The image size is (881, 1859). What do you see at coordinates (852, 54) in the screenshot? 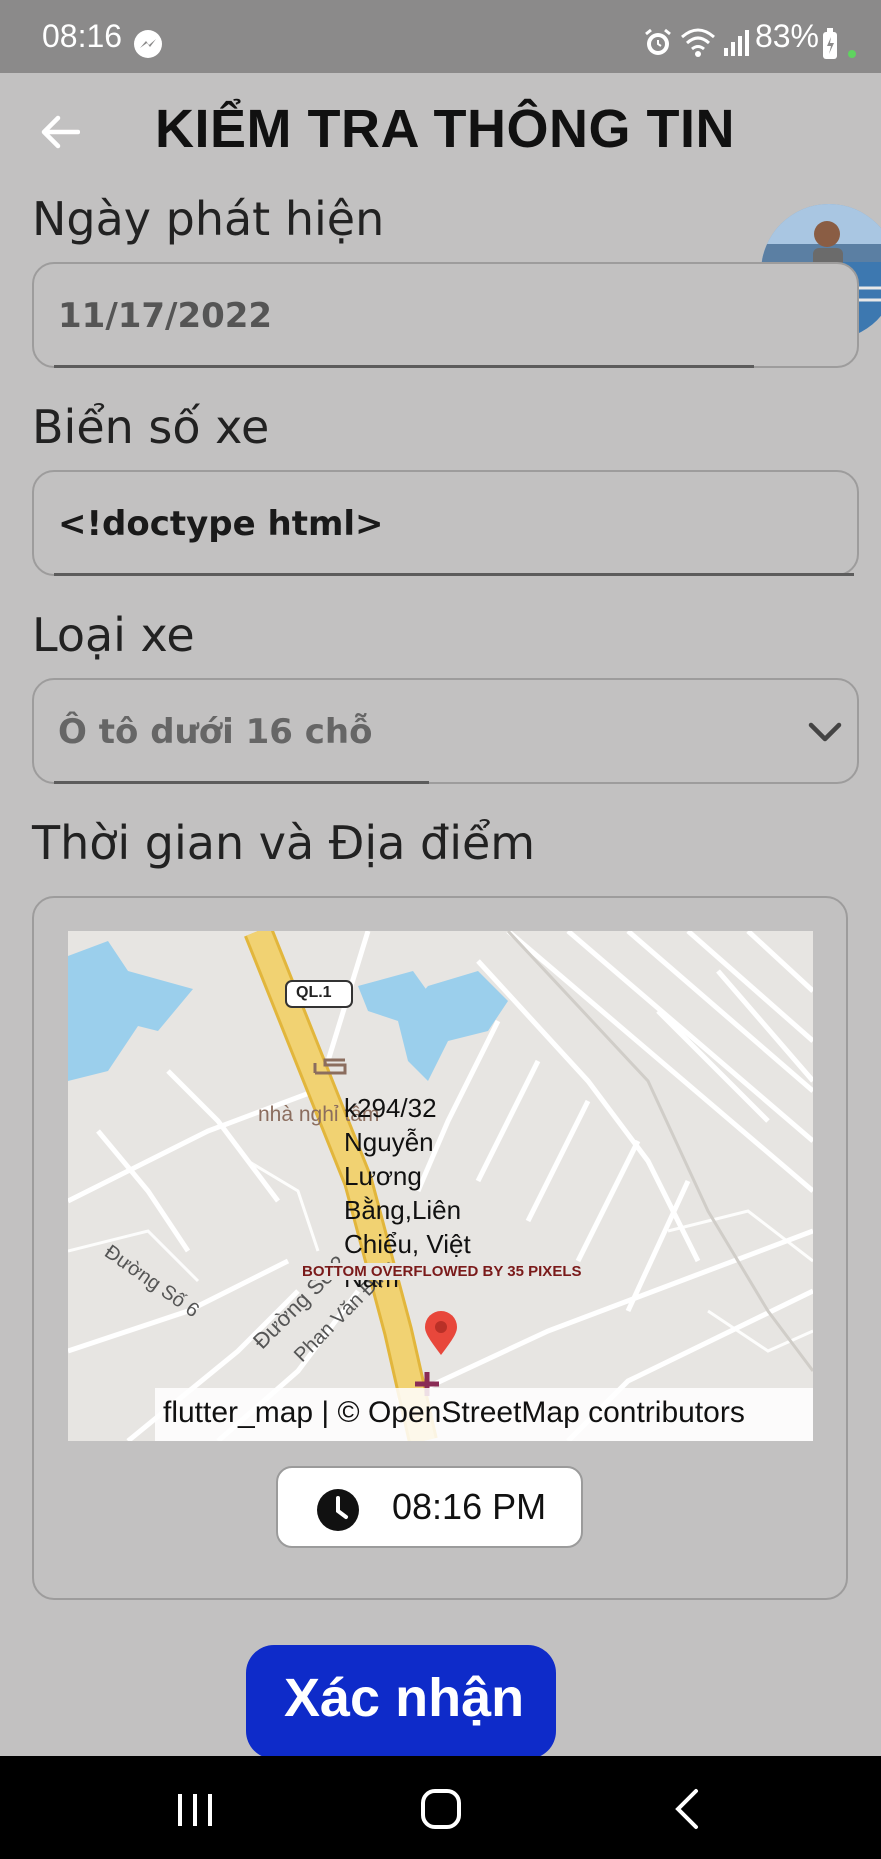
I see `status-dot` at bounding box center [852, 54].